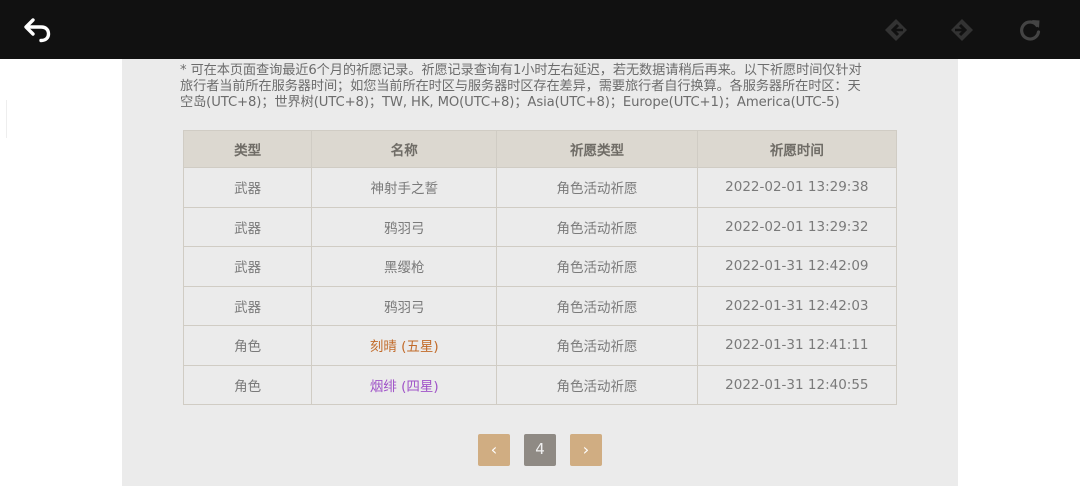 The height and width of the screenshot is (486, 1080). I want to click on cell-time: 2022-01-31 12:41:11, so click(797, 345).